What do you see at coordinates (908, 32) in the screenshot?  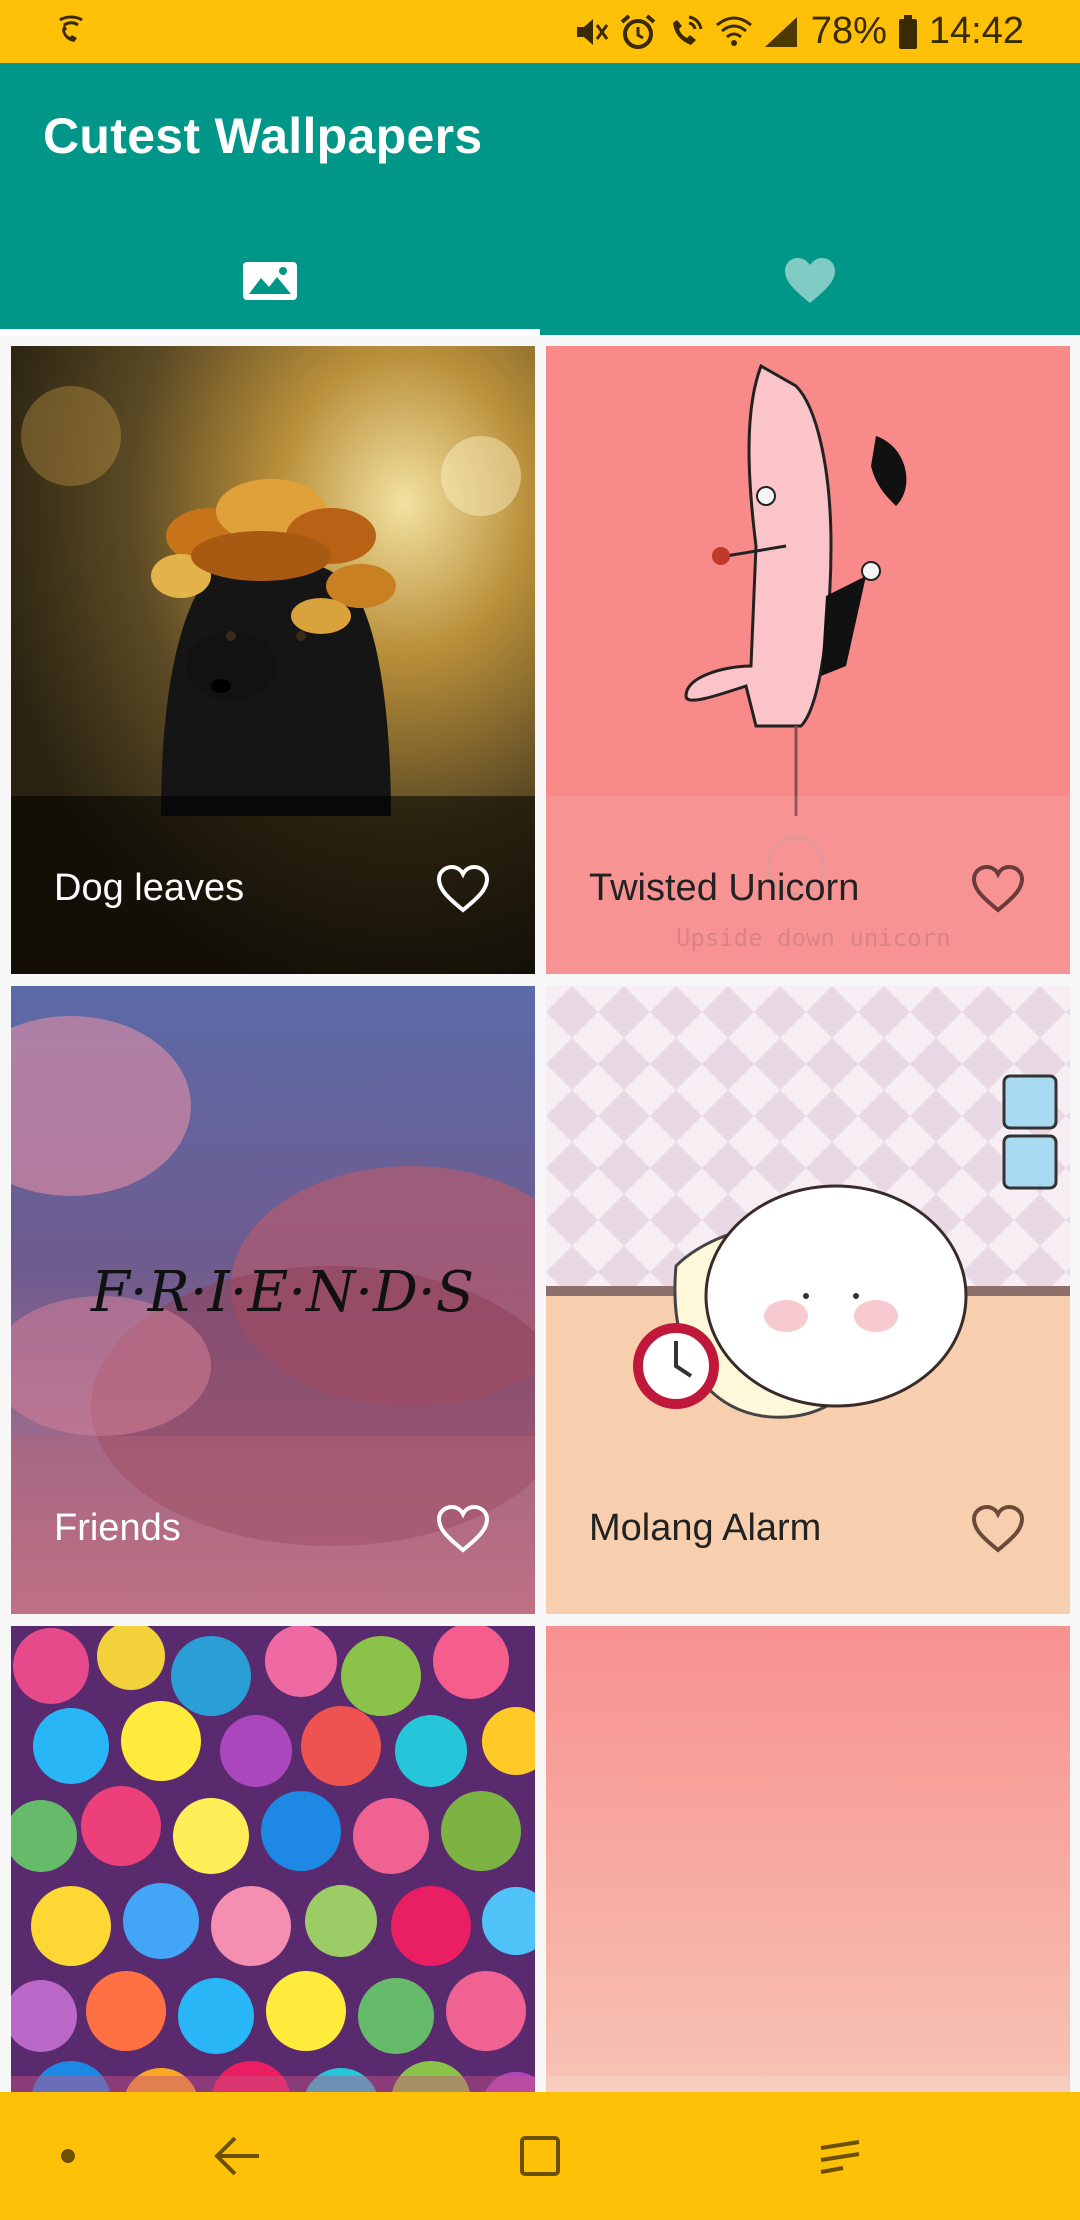 I see `battery-icon` at bounding box center [908, 32].